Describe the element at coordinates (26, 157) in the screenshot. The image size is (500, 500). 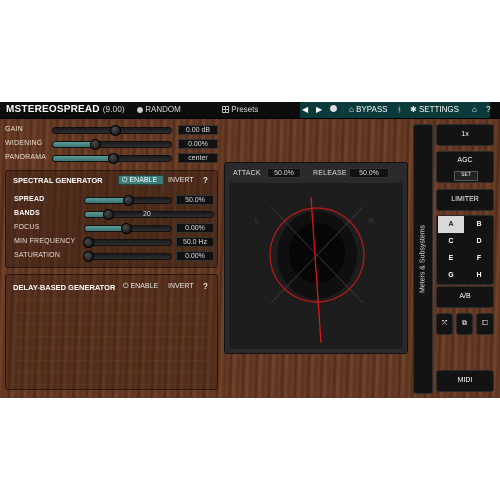
I see `panorama-label: PANORAMA` at that location.